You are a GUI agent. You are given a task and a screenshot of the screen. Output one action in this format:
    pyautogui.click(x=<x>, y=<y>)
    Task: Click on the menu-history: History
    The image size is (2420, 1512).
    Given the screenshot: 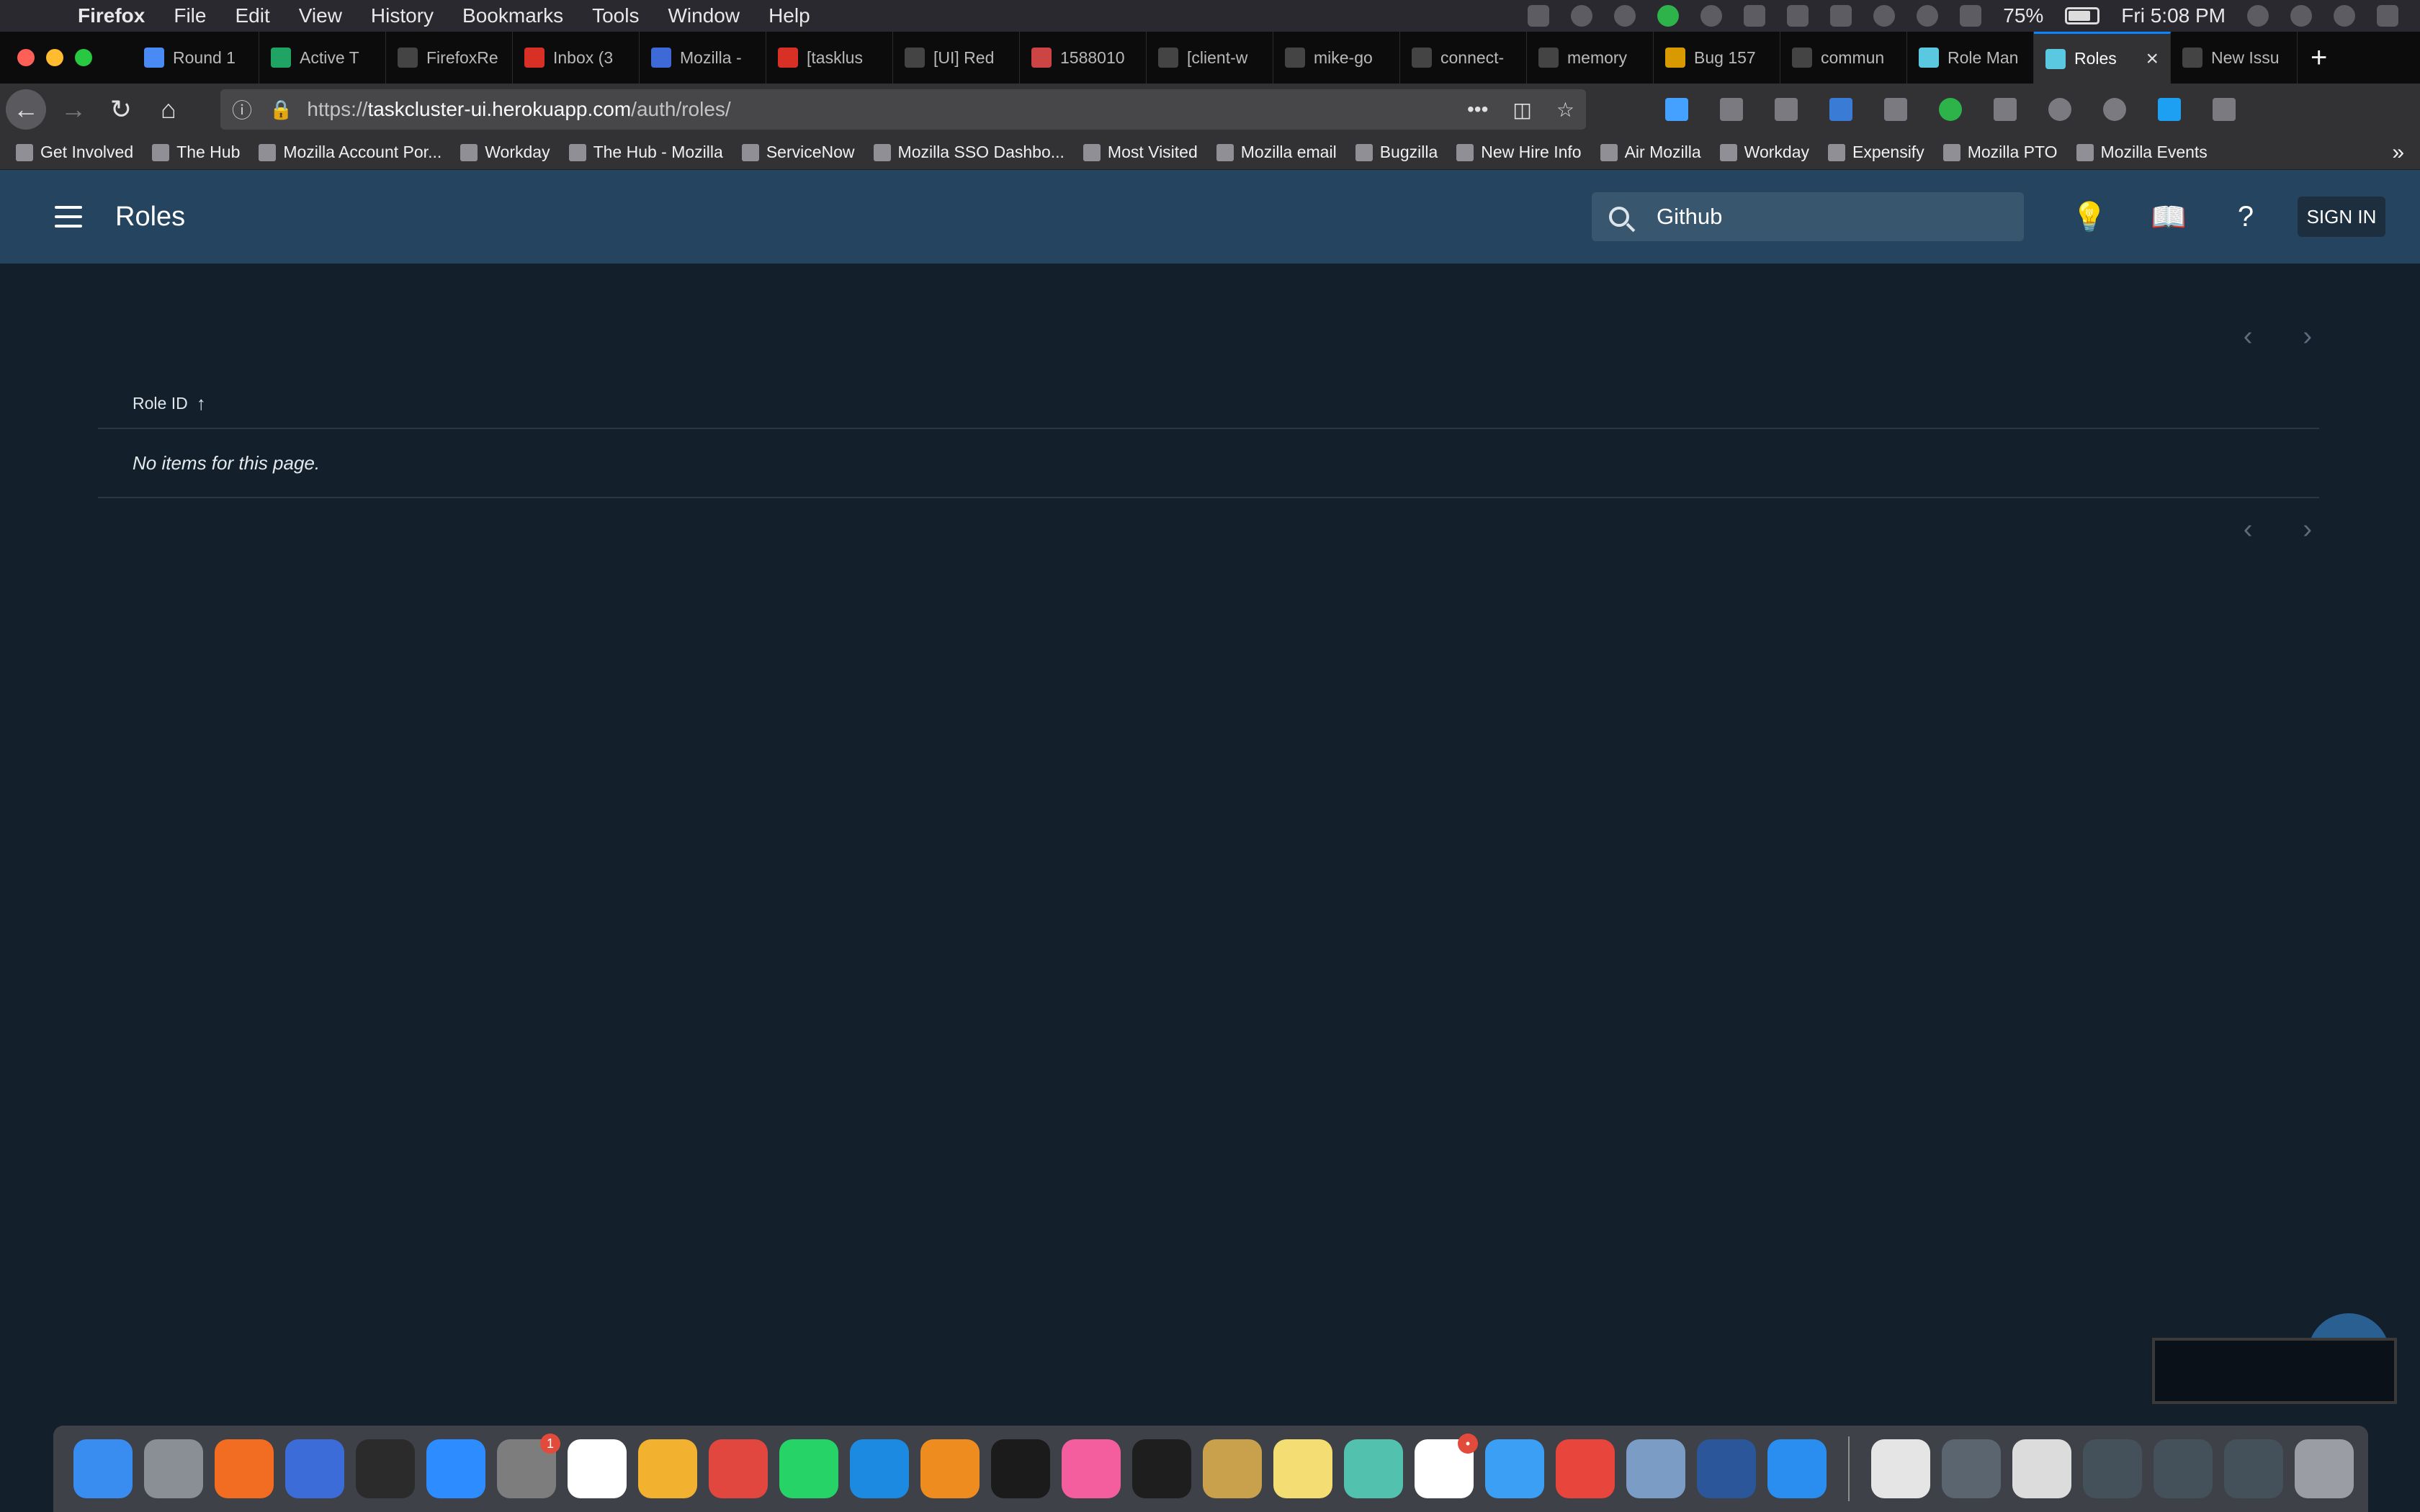 What is the action you would take?
    pyautogui.click(x=403, y=15)
    